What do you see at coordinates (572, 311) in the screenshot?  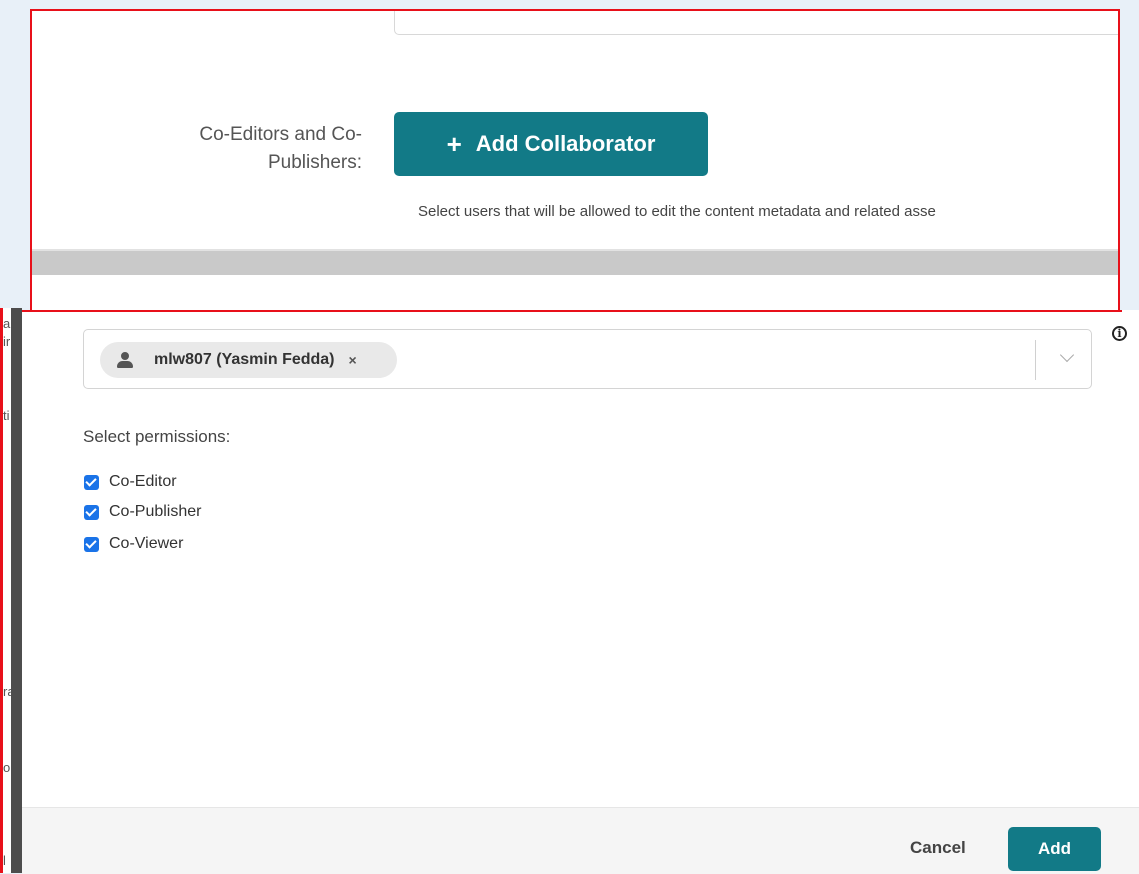 I see `modal-highlight-border` at bounding box center [572, 311].